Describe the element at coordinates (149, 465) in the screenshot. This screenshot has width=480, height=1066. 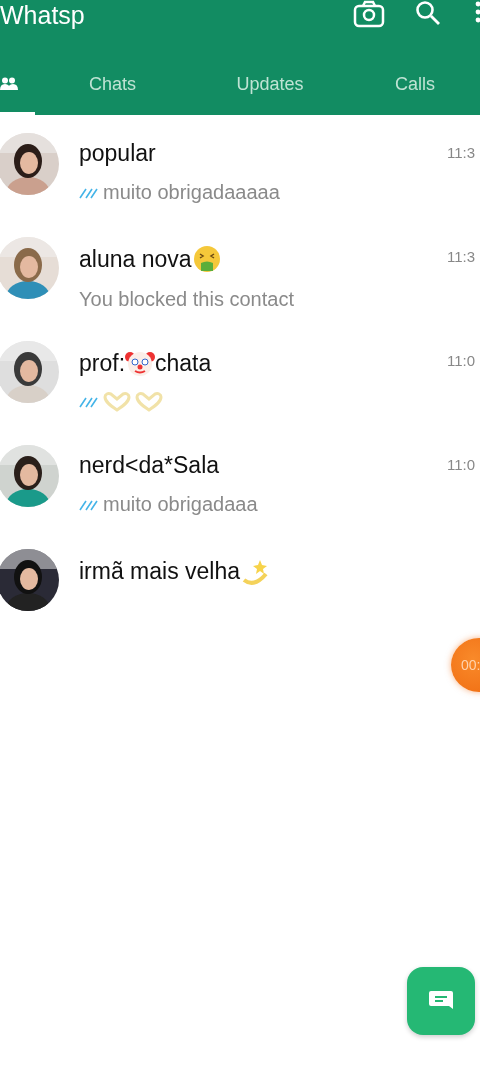
I see `contact-name: nerd<da*Sala` at that location.